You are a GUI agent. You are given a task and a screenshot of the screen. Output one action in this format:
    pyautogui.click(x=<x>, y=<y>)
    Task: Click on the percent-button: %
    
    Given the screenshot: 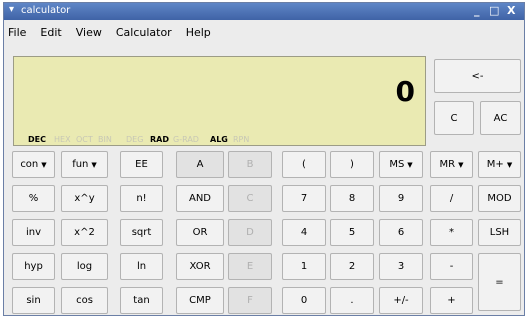 What is the action you would take?
    pyautogui.click(x=33, y=198)
    